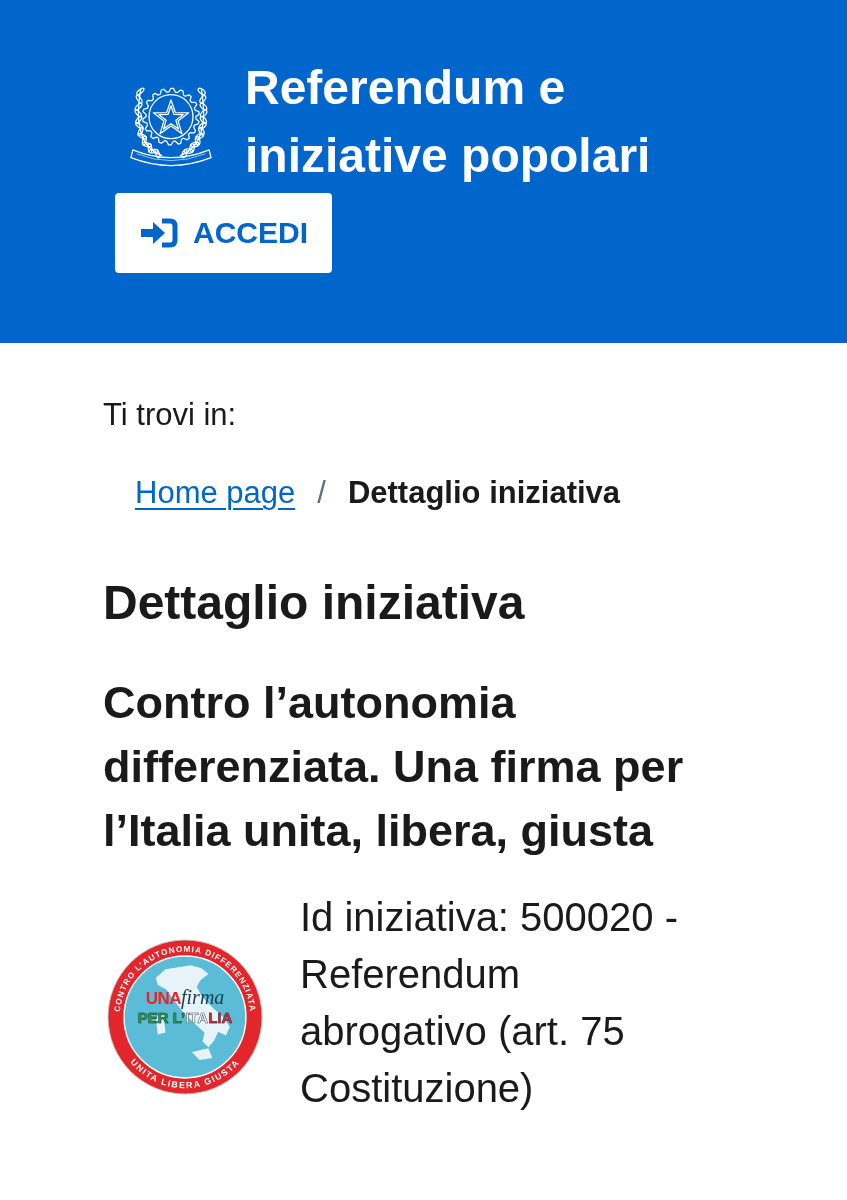 Image resolution: width=847 pixels, height=1200 pixels. Describe the element at coordinates (394, 767) in the screenshot. I see `initiative-title: Contro l’autonomia differenziata. Una firma per l’Italia unita, libera, giusta` at that location.